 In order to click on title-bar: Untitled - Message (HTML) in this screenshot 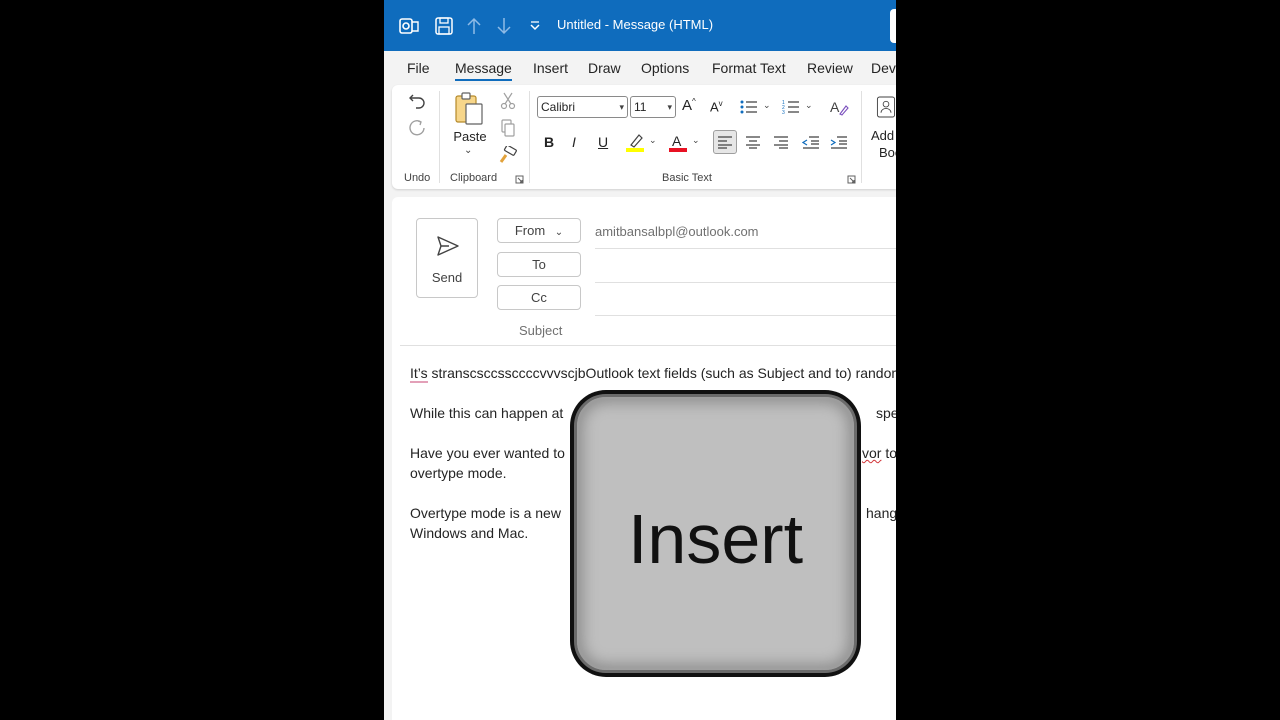, I will do `click(640, 25)`.